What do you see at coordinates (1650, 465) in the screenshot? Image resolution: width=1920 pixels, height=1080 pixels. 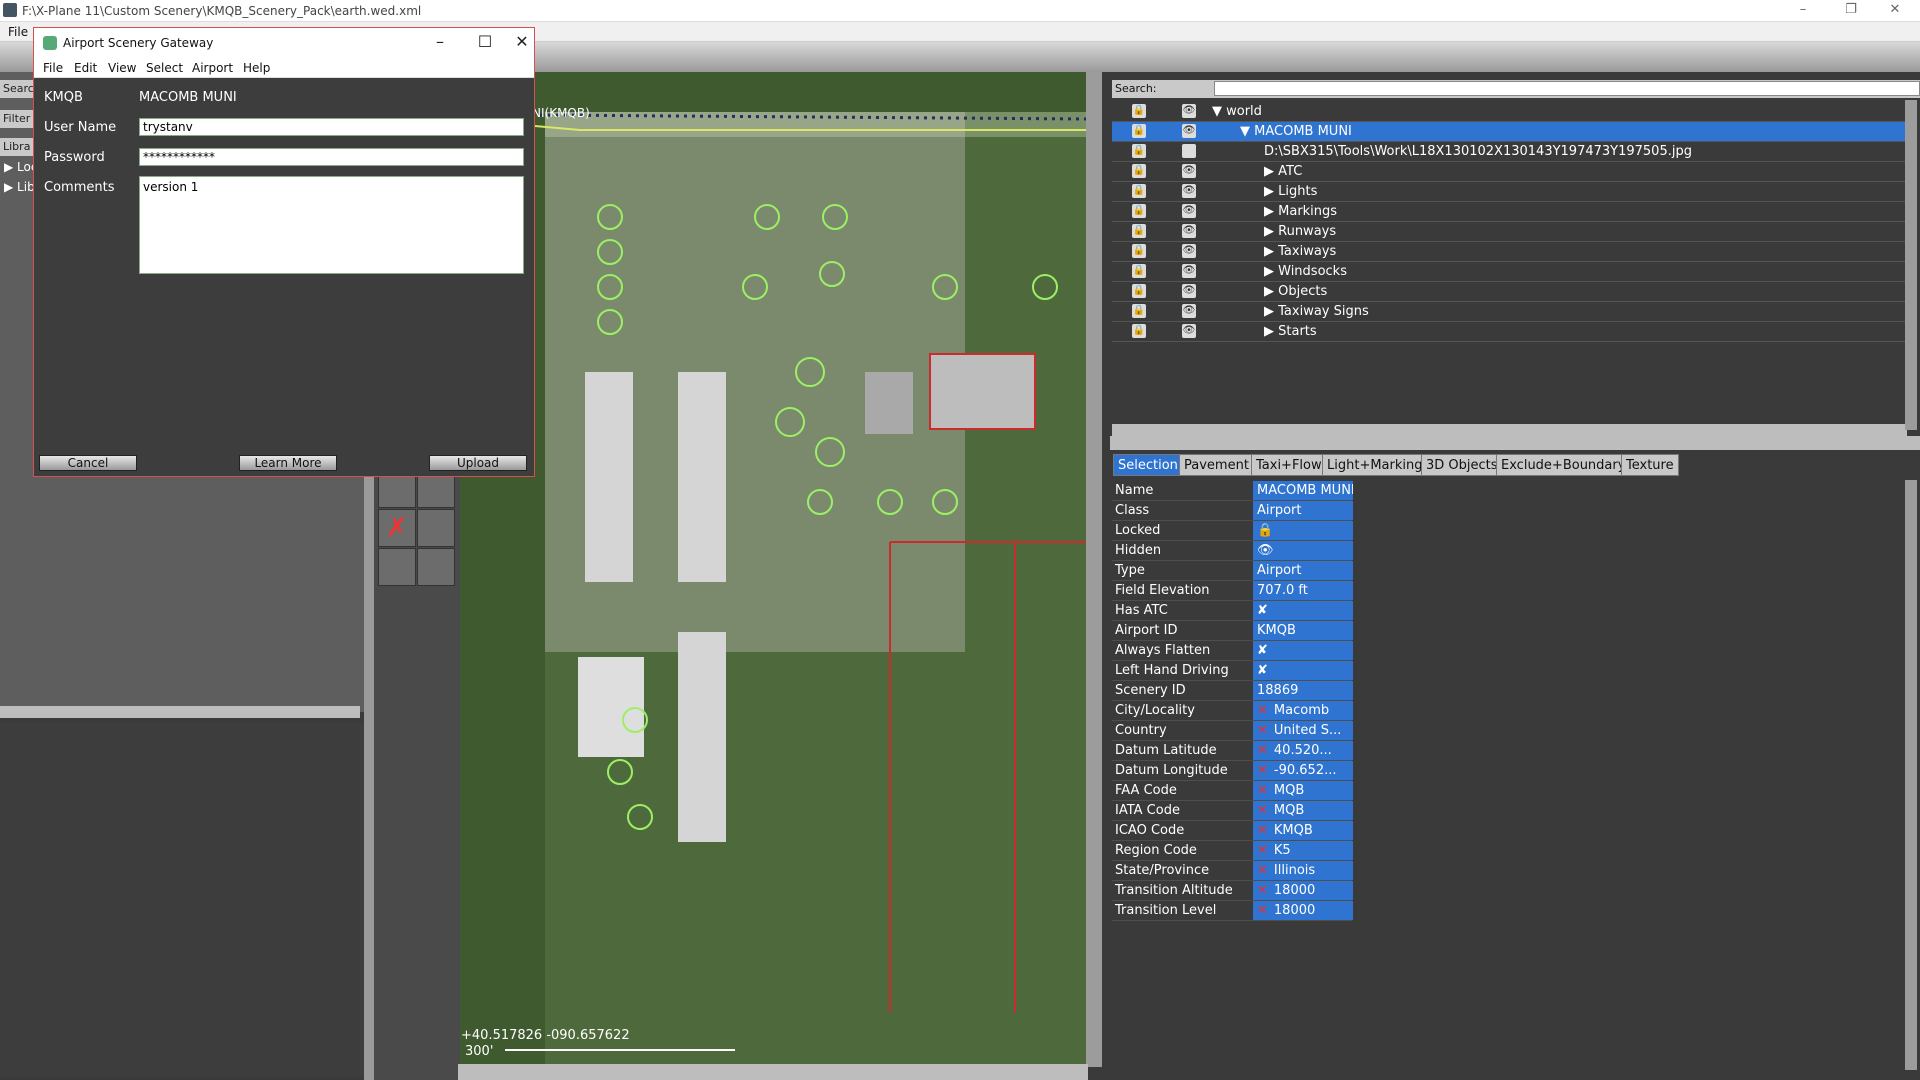 I see `tab-texture: Texture` at bounding box center [1650, 465].